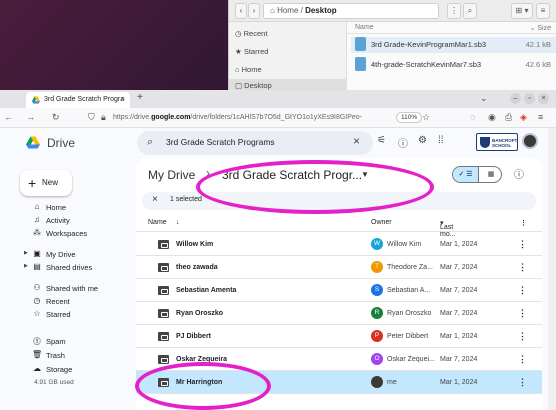 This screenshot has height=410, width=556. Describe the element at coordinates (426, 117) in the screenshot. I see `bookmark-star-icon: ☆` at that location.